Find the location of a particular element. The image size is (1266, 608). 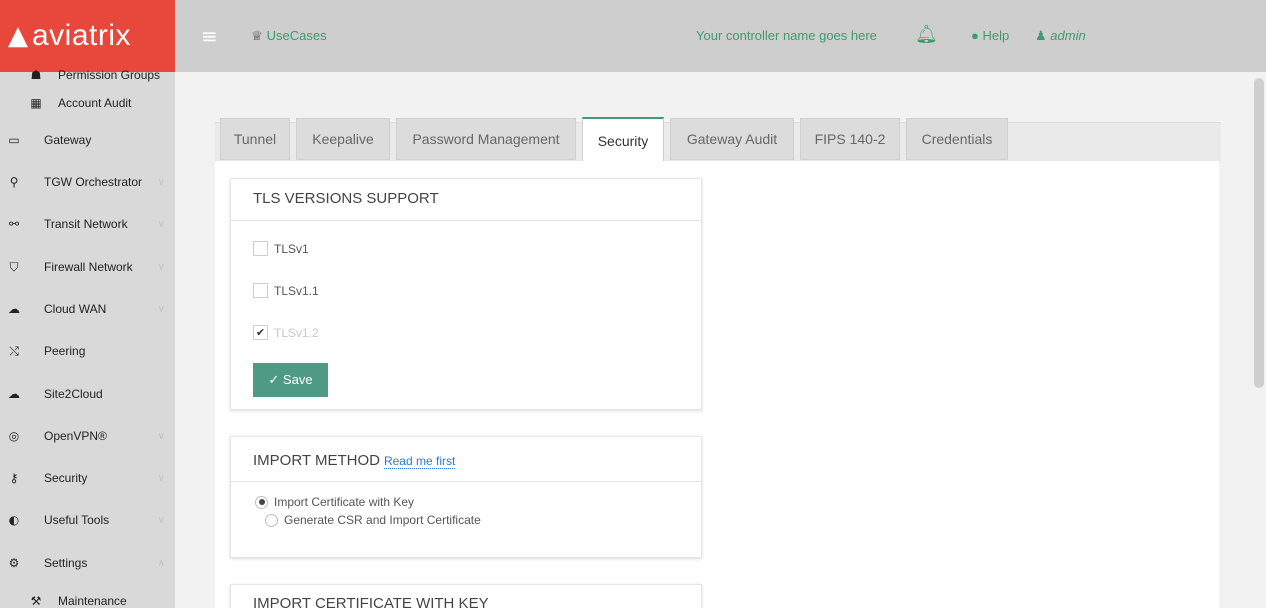

sidebar-item-security: ⚷ Security ∨ is located at coordinates (87, 478).